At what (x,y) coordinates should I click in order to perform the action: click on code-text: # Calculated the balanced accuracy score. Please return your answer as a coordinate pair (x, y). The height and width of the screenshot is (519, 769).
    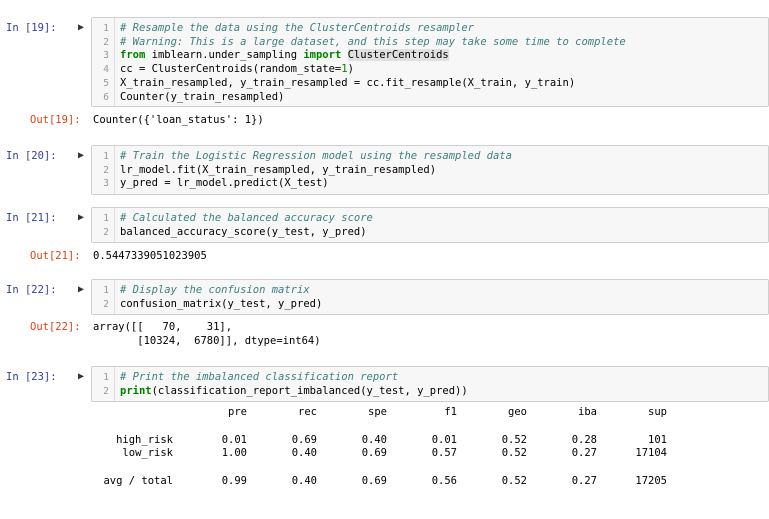
    Looking at the image, I should click on (246, 218).